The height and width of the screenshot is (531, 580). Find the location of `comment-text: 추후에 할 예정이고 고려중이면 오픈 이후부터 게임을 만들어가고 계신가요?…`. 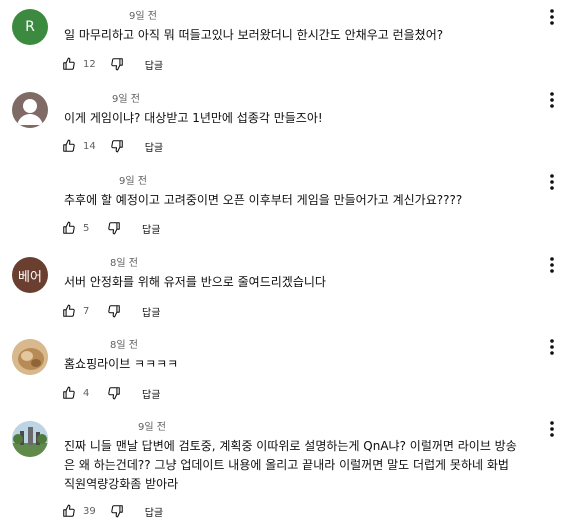

comment-text: 추후에 할 예정이고 고려중이면 오픈 이후부터 게임을 만들어가고 계신가요?… is located at coordinates (263, 200).